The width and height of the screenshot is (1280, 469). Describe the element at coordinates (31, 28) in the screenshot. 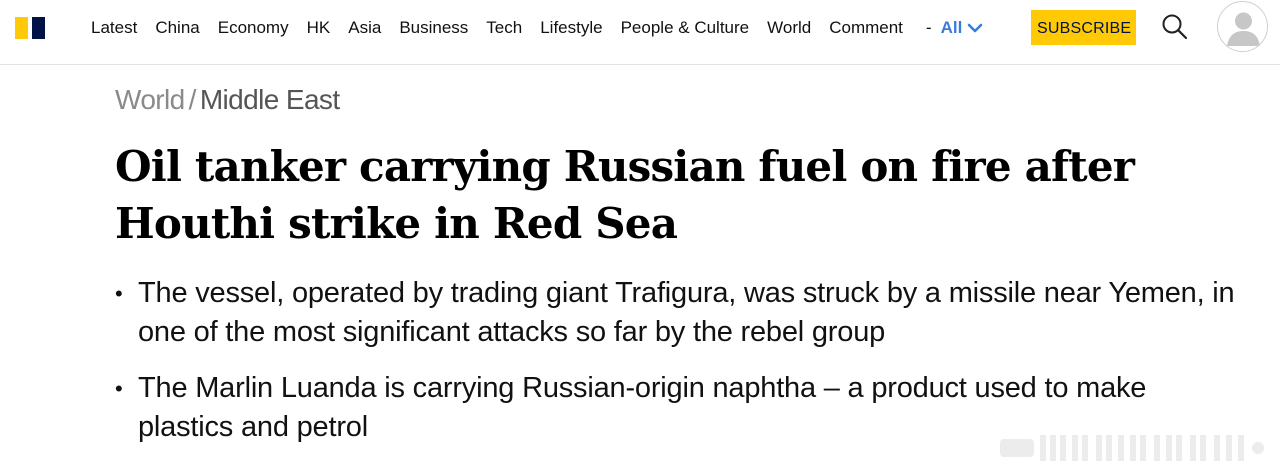

I see `site-logo` at that location.